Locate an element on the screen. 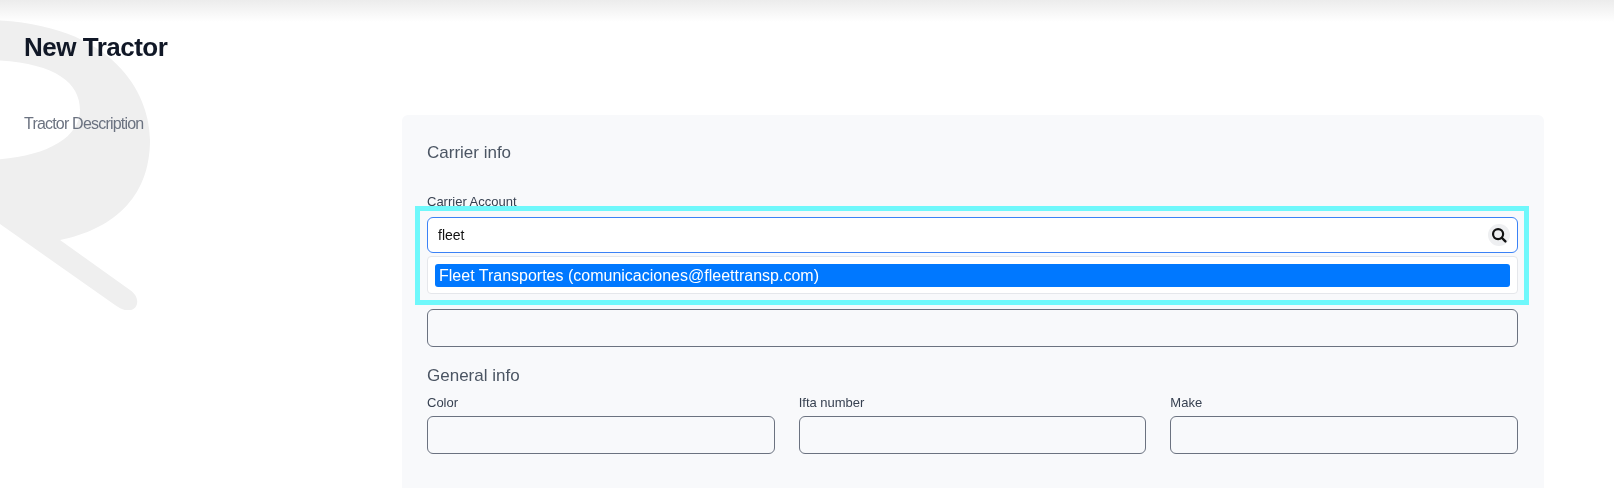 This screenshot has width=1614, height=488. field-label: Color is located at coordinates (443, 402).